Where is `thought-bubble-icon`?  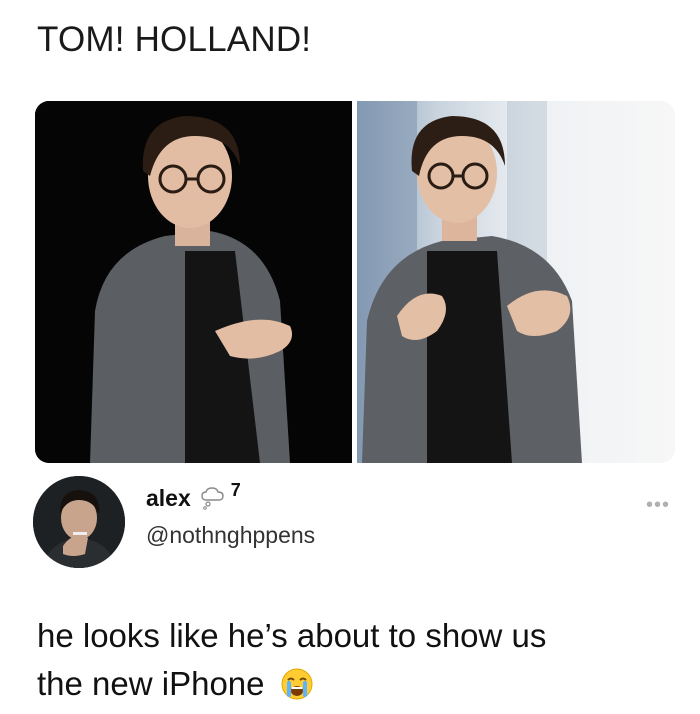
thought-bubble-icon is located at coordinates (213, 498).